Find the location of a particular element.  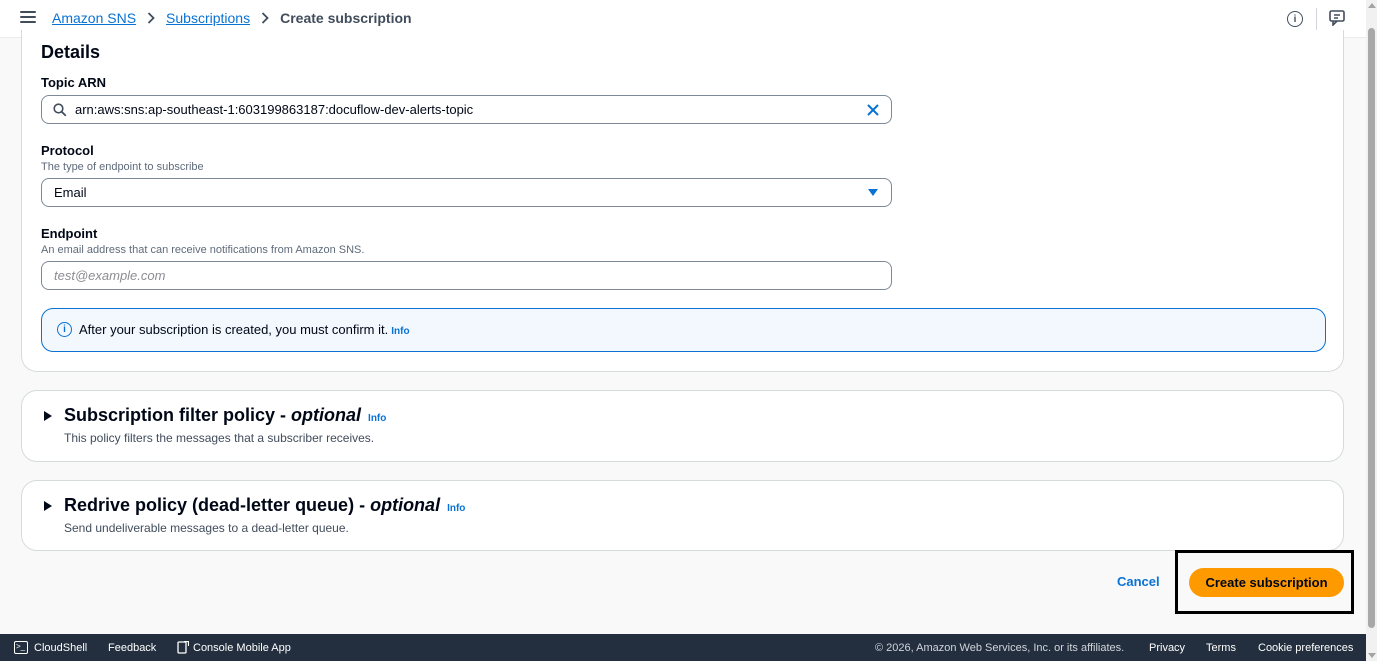

footer-cookie-preferences: Cookie preferences is located at coordinates (1305, 648).